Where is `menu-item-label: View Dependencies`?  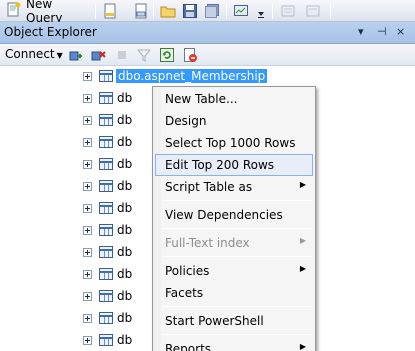
menu-item-label: View Dependencies is located at coordinates (224, 215).